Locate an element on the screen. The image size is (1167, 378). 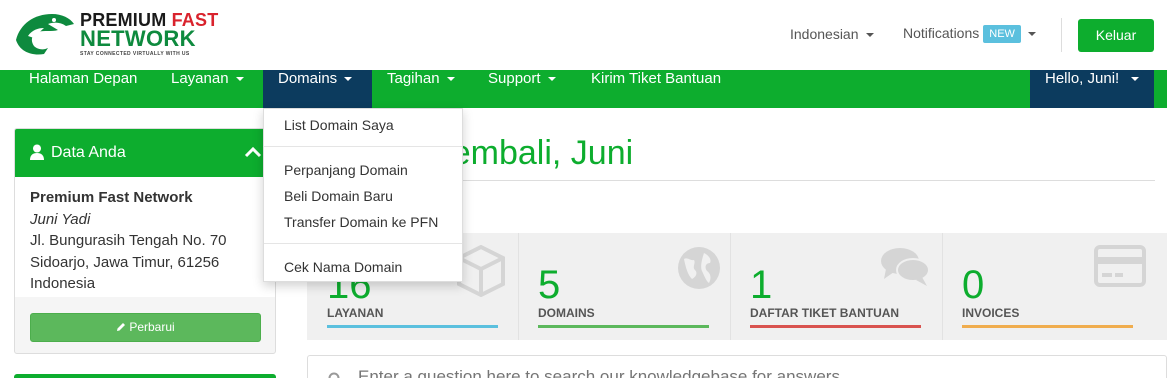
menu-item-register-domain: Beli Domain Baru is located at coordinates (338, 196).